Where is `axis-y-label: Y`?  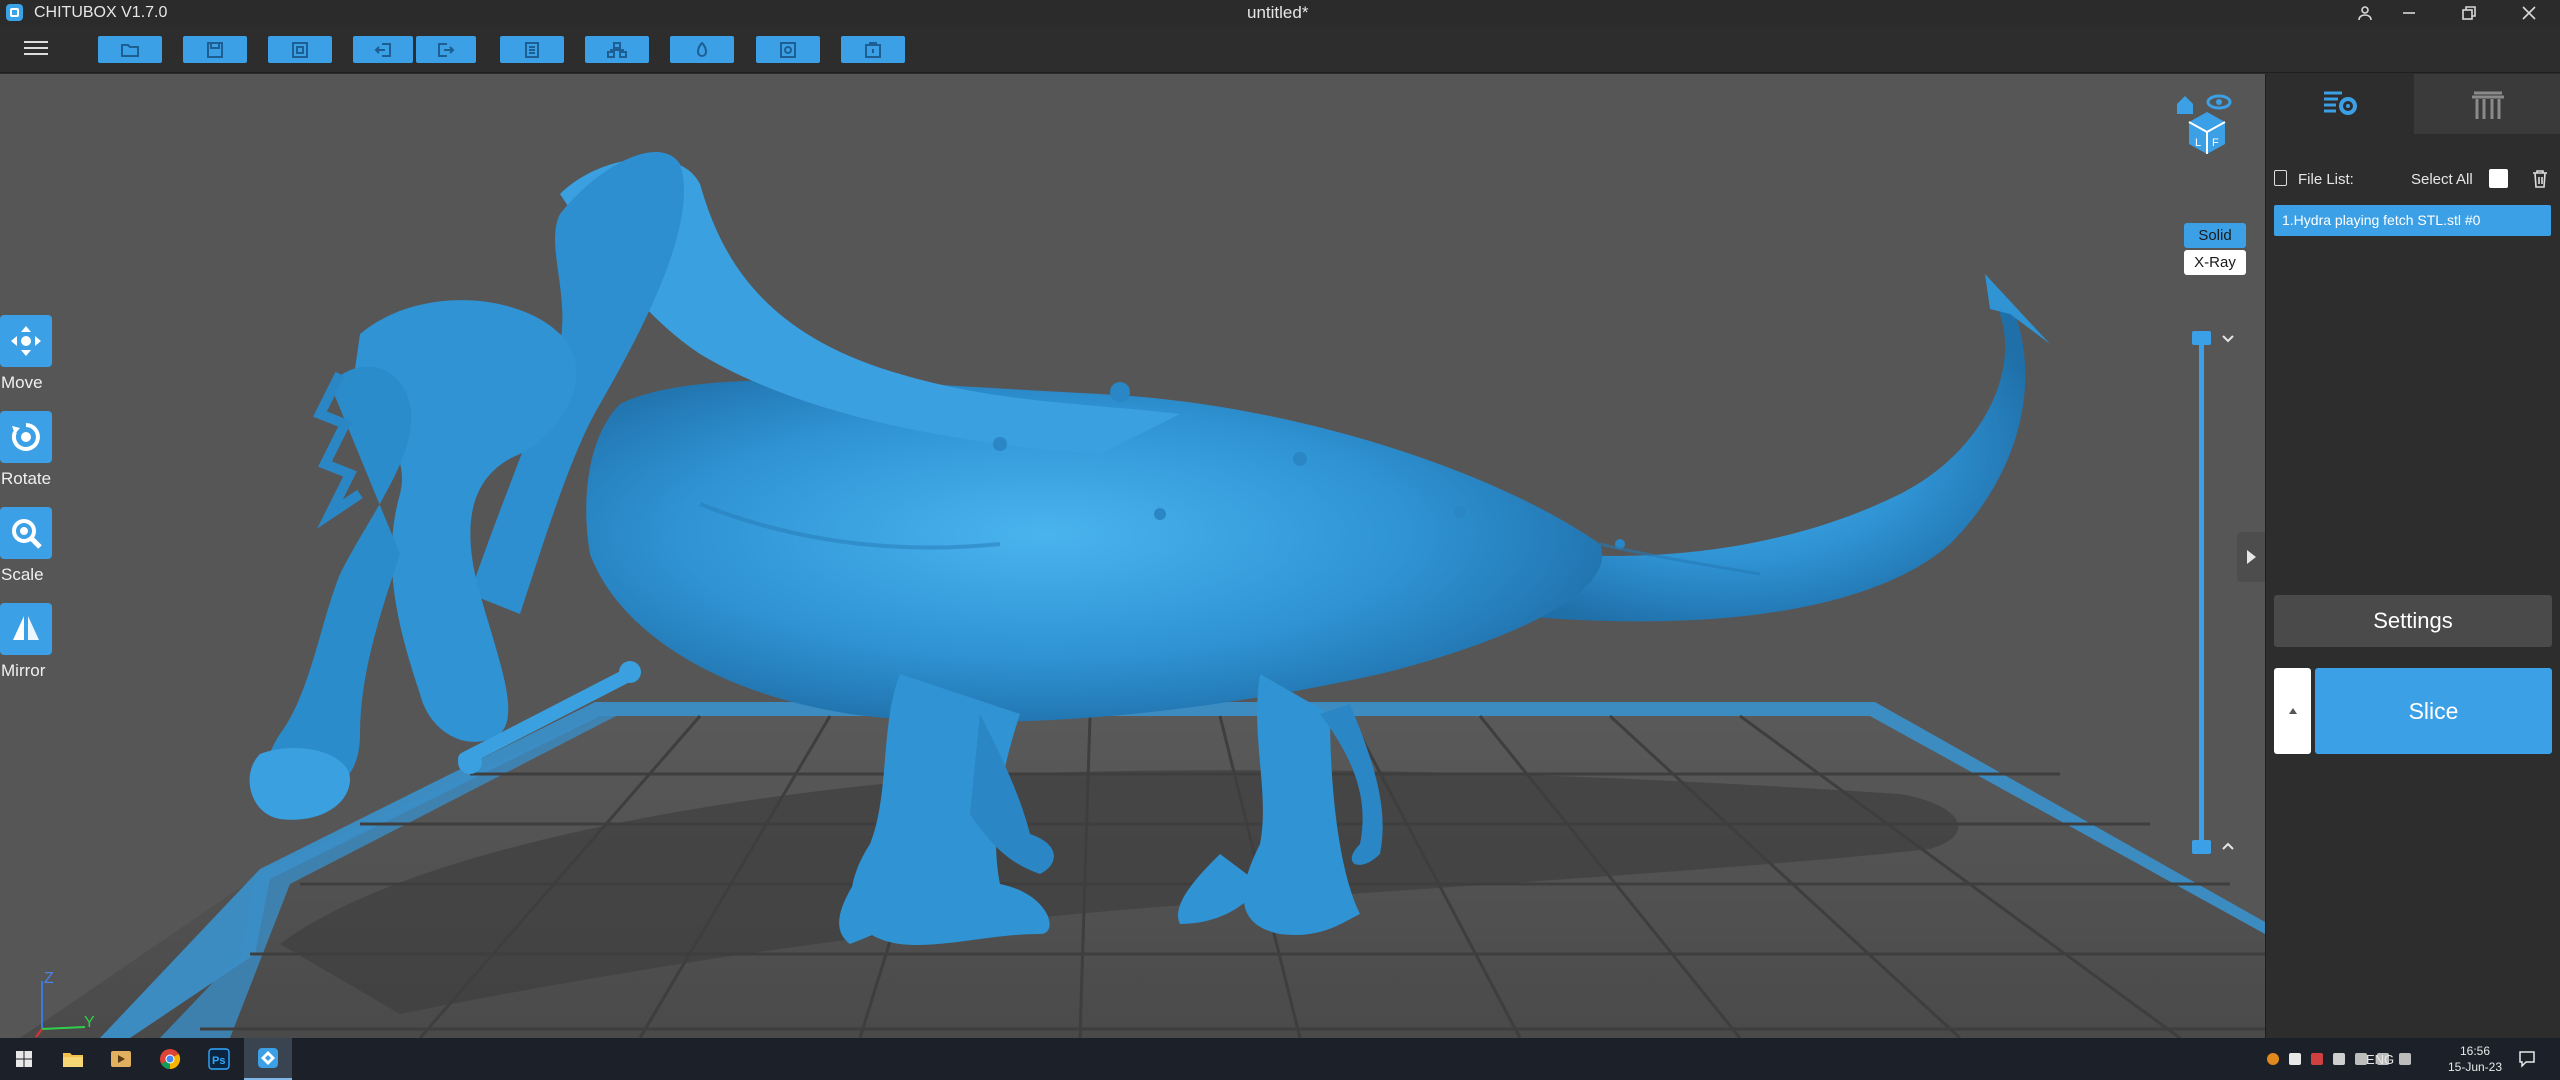 axis-y-label: Y is located at coordinates (89, 1022).